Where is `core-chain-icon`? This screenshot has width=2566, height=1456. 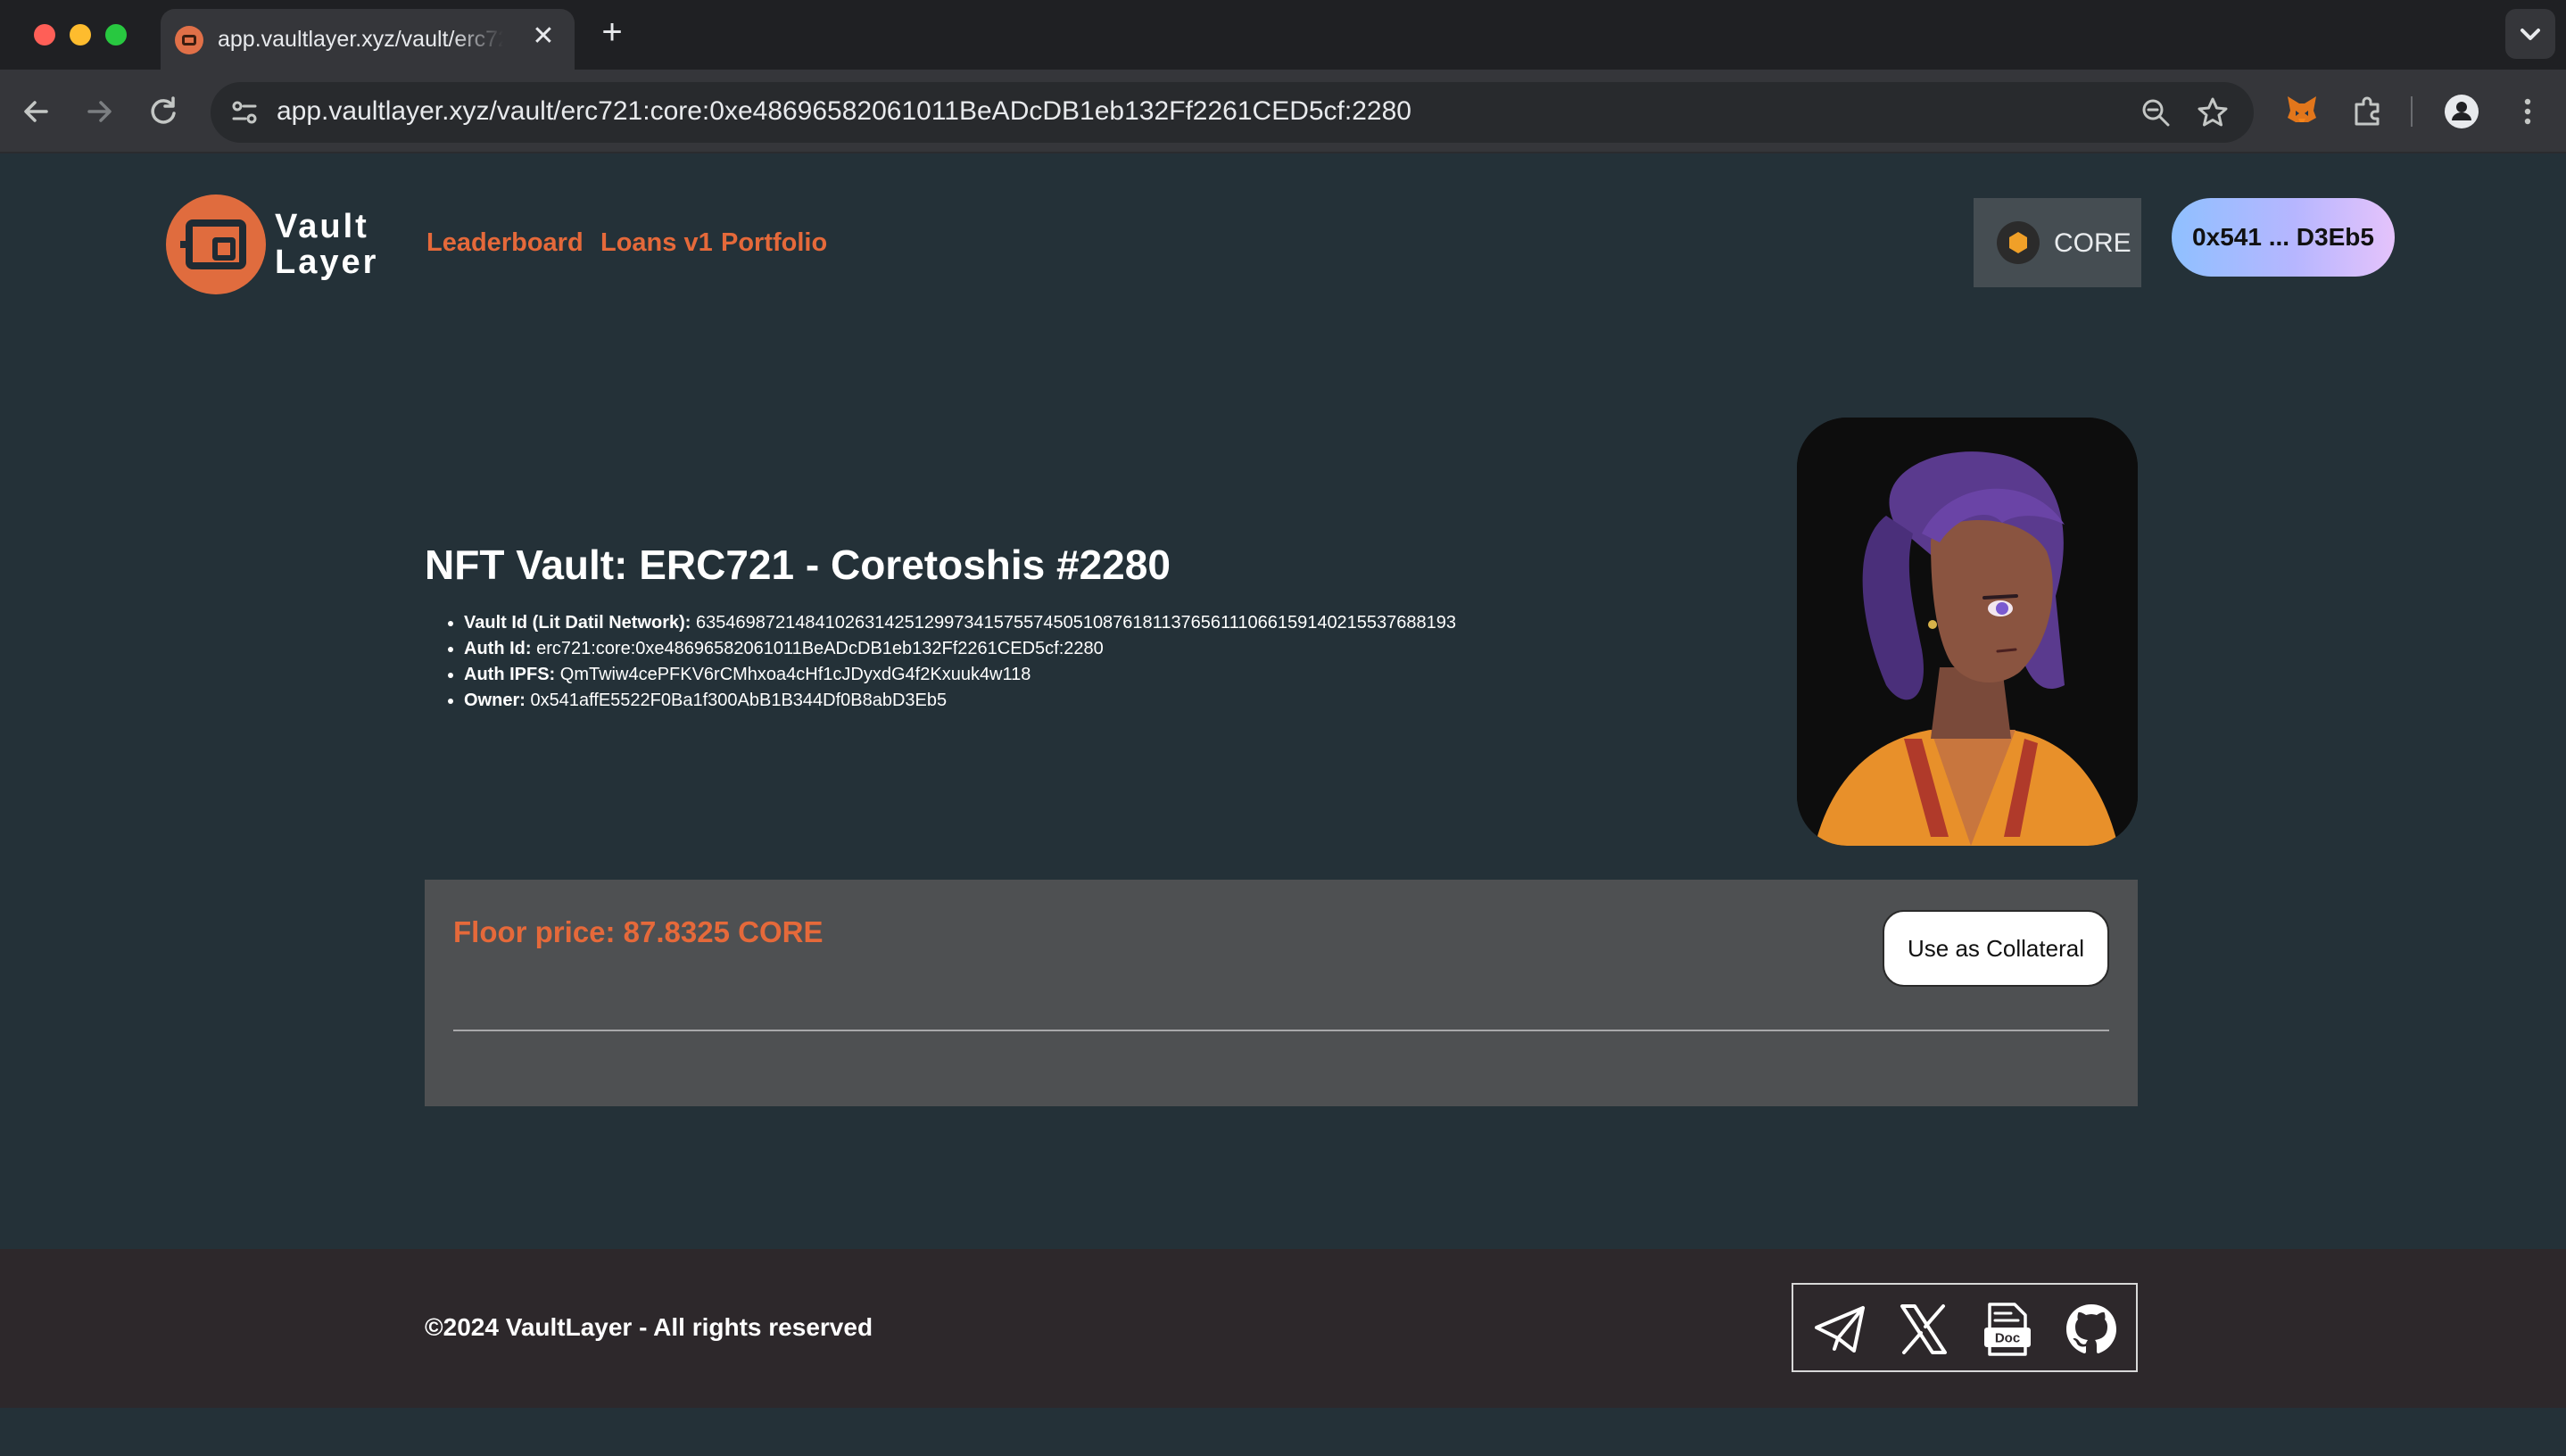
core-chain-icon is located at coordinates (2018, 242).